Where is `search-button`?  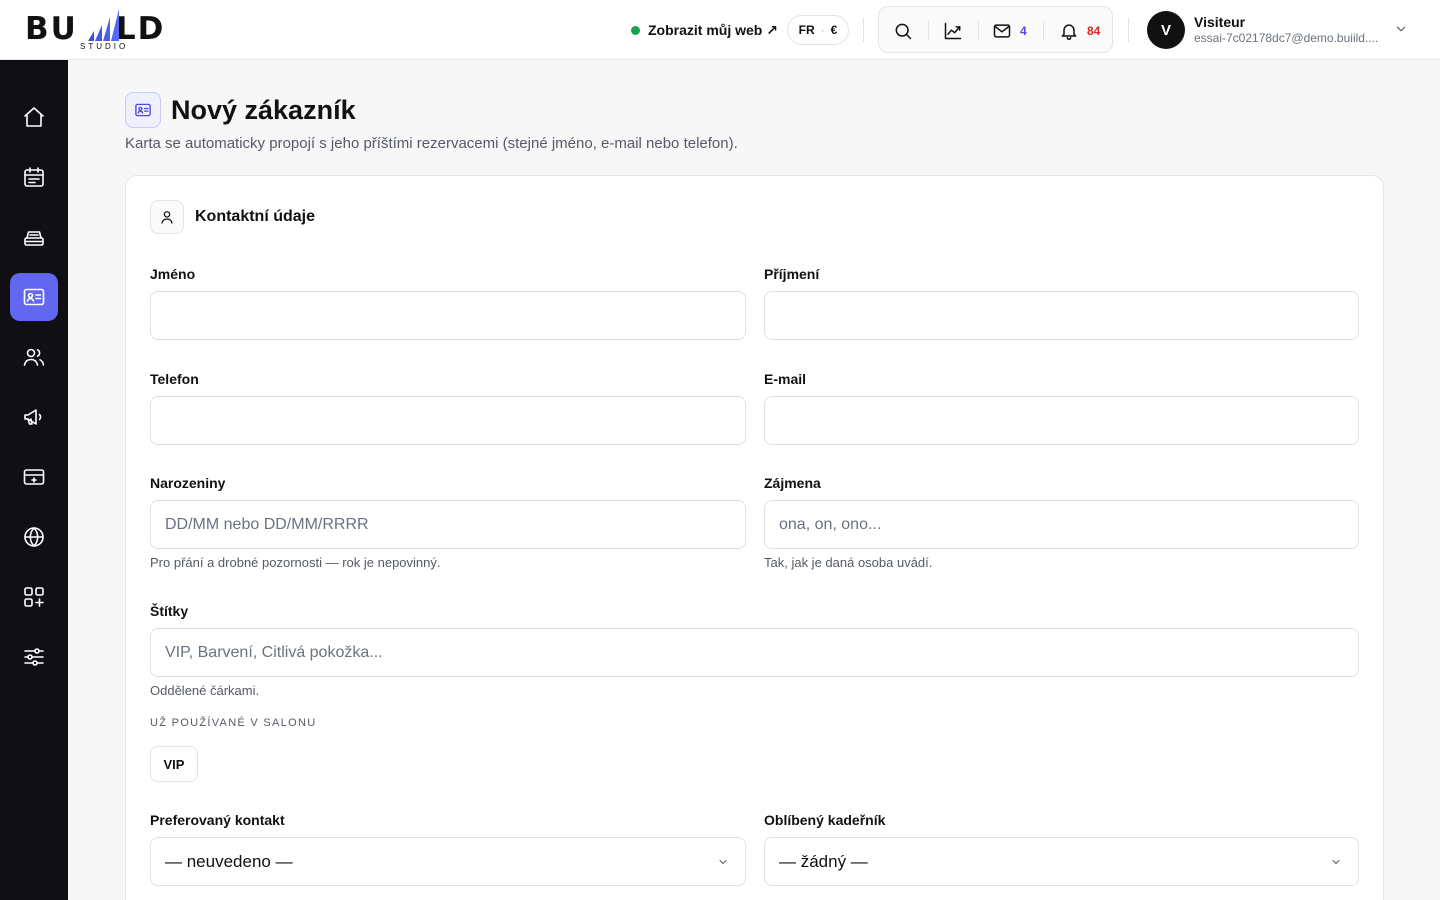 search-button is located at coordinates (903, 30).